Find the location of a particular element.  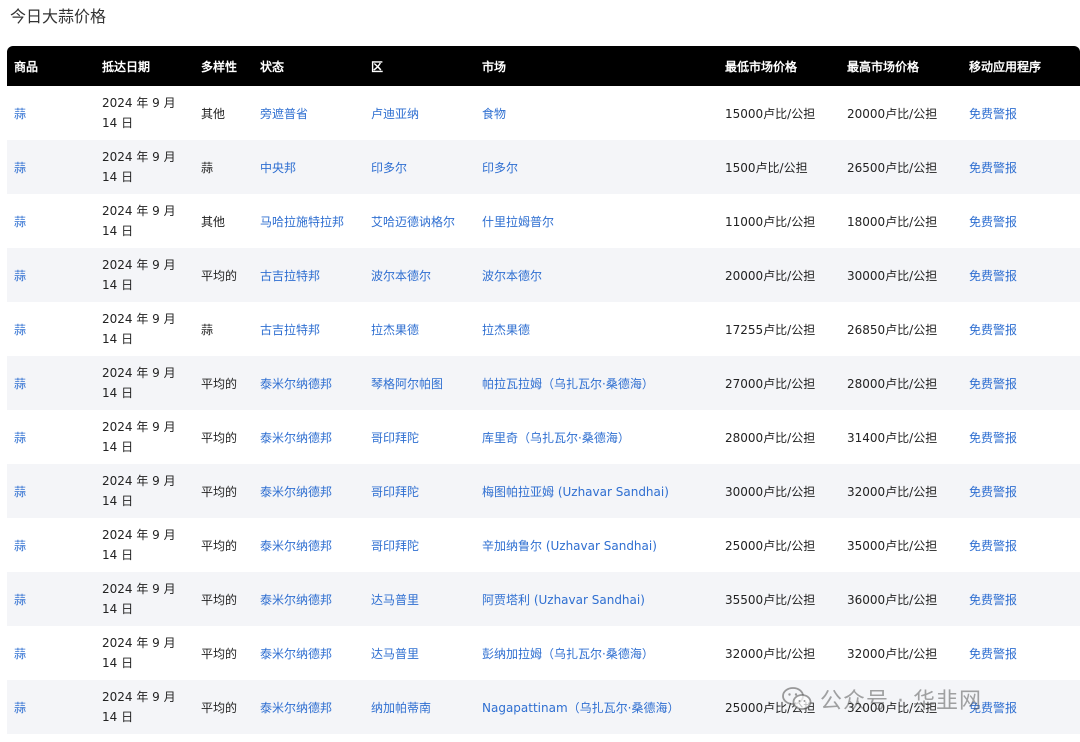

cell-min-price: 15000卢比/公担 is located at coordinates (770, 113).